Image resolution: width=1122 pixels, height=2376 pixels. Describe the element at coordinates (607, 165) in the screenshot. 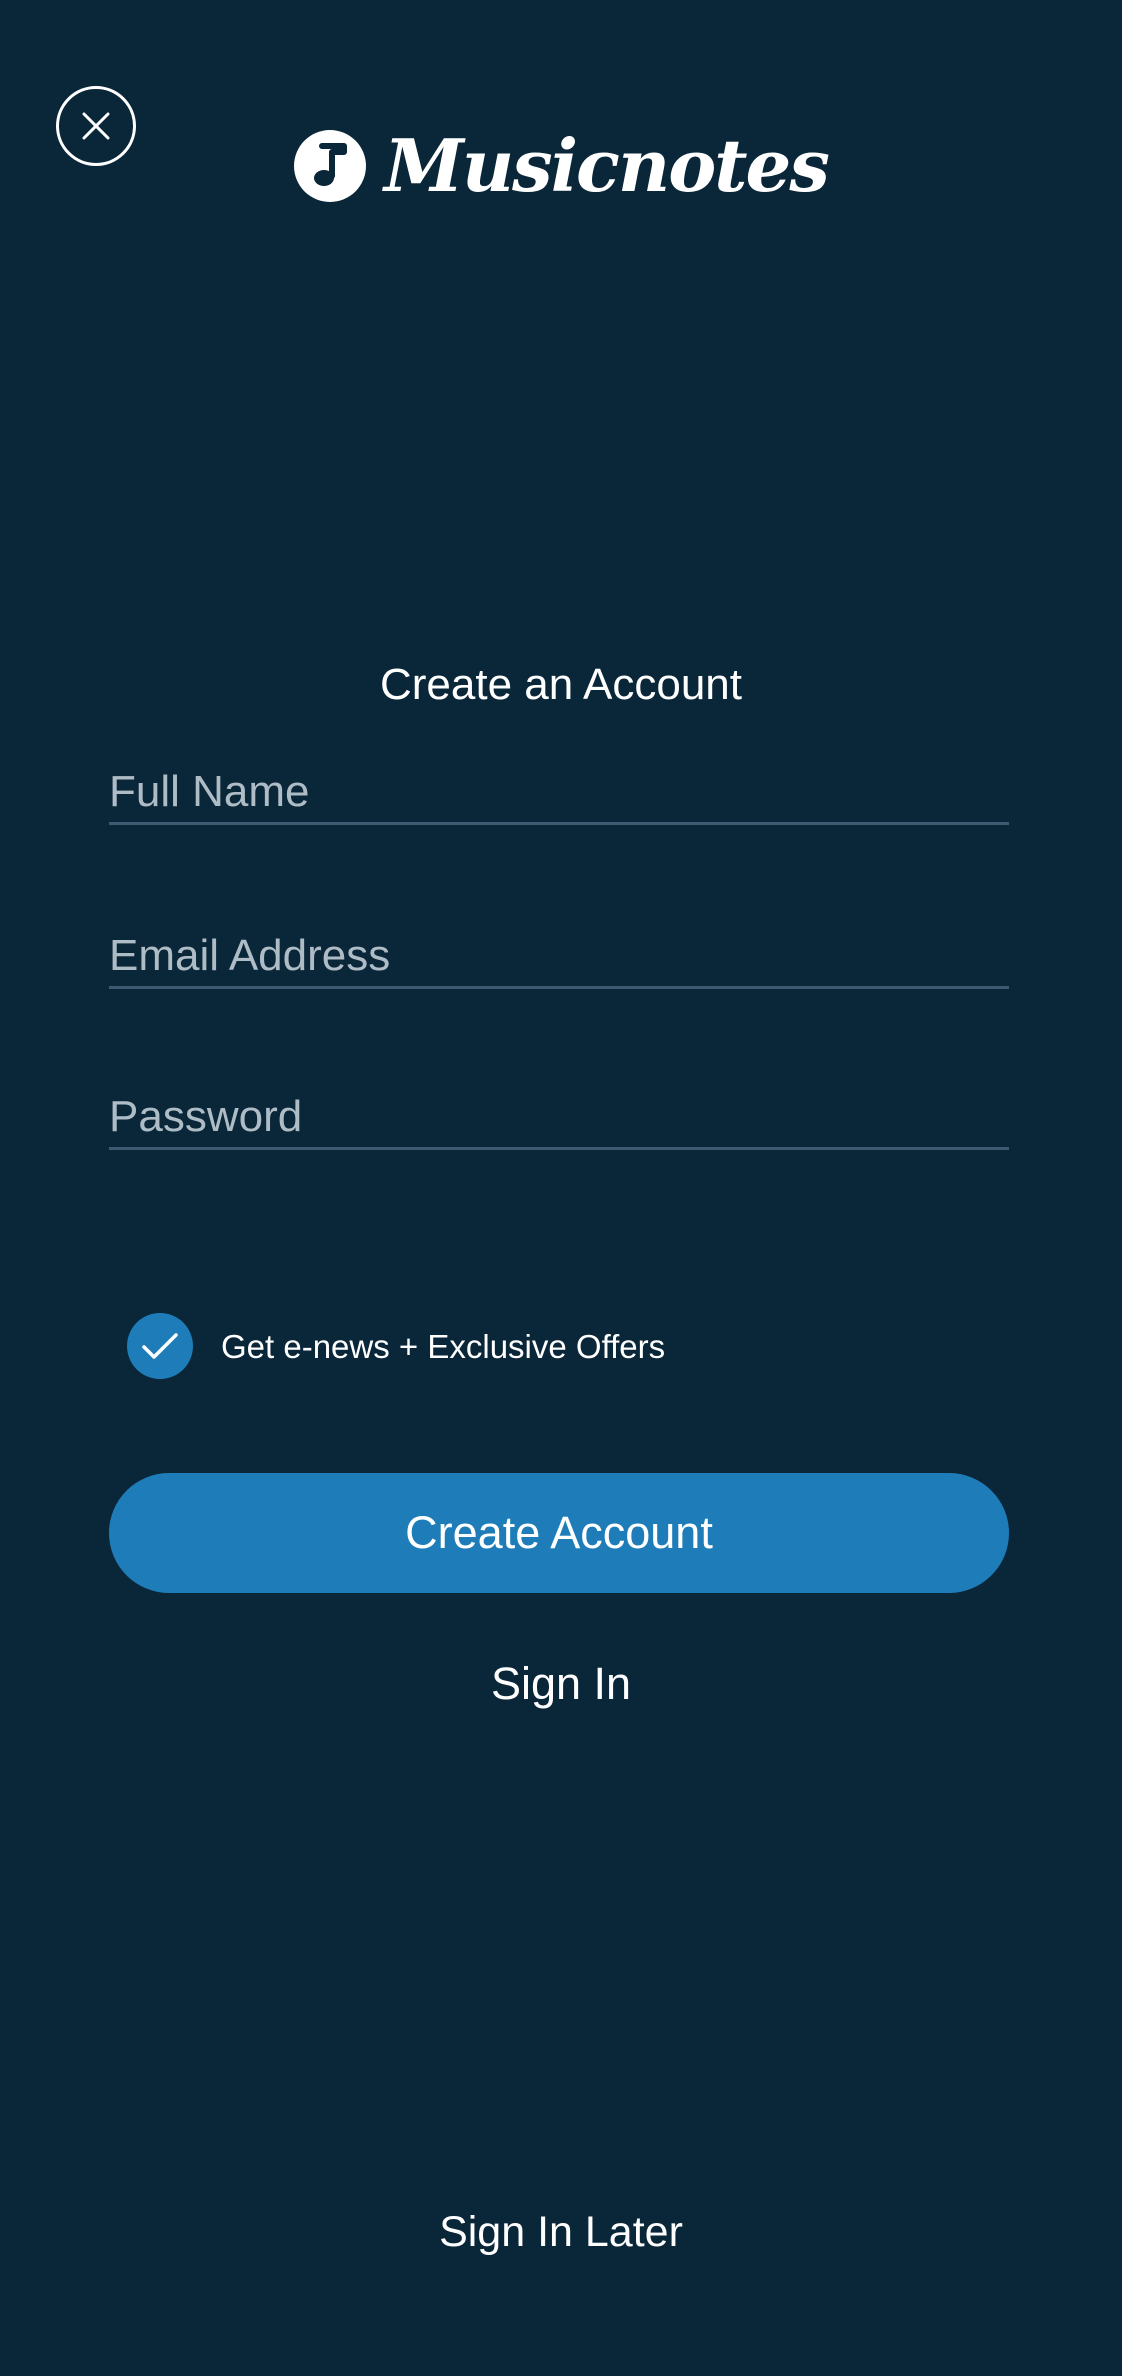

I see `logo-wordmark: Musicnotes` at that location.